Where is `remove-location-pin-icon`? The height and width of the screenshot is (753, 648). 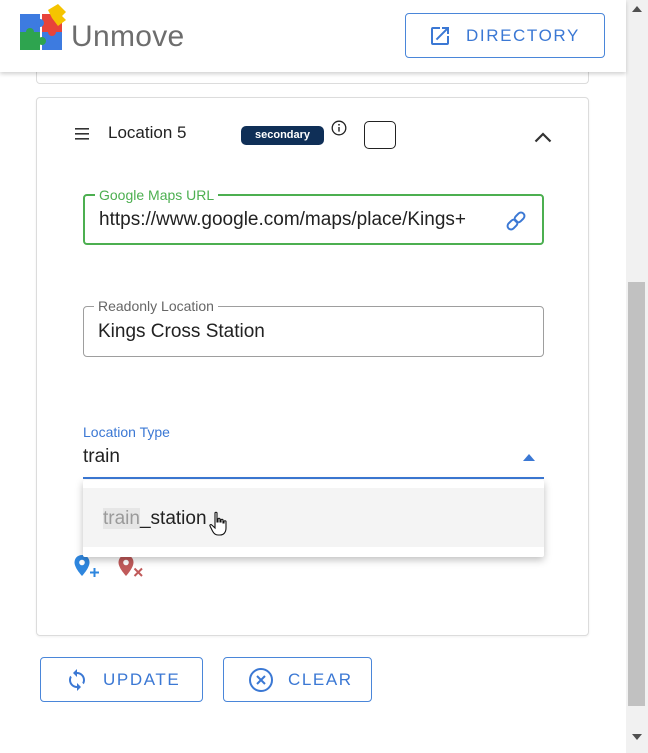 remove-location-pin-icon is located at coordinates (131, 568).